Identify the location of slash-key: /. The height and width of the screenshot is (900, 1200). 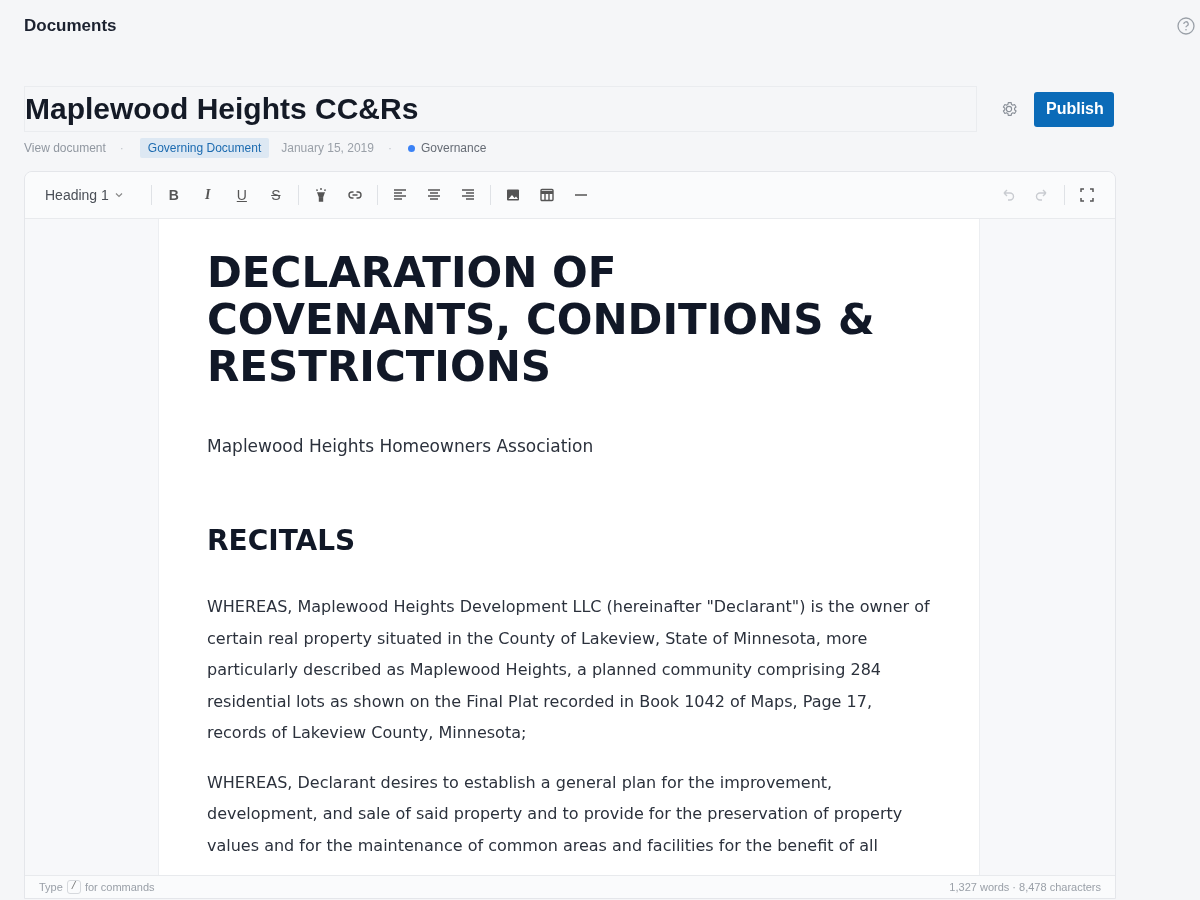
(73, 887).